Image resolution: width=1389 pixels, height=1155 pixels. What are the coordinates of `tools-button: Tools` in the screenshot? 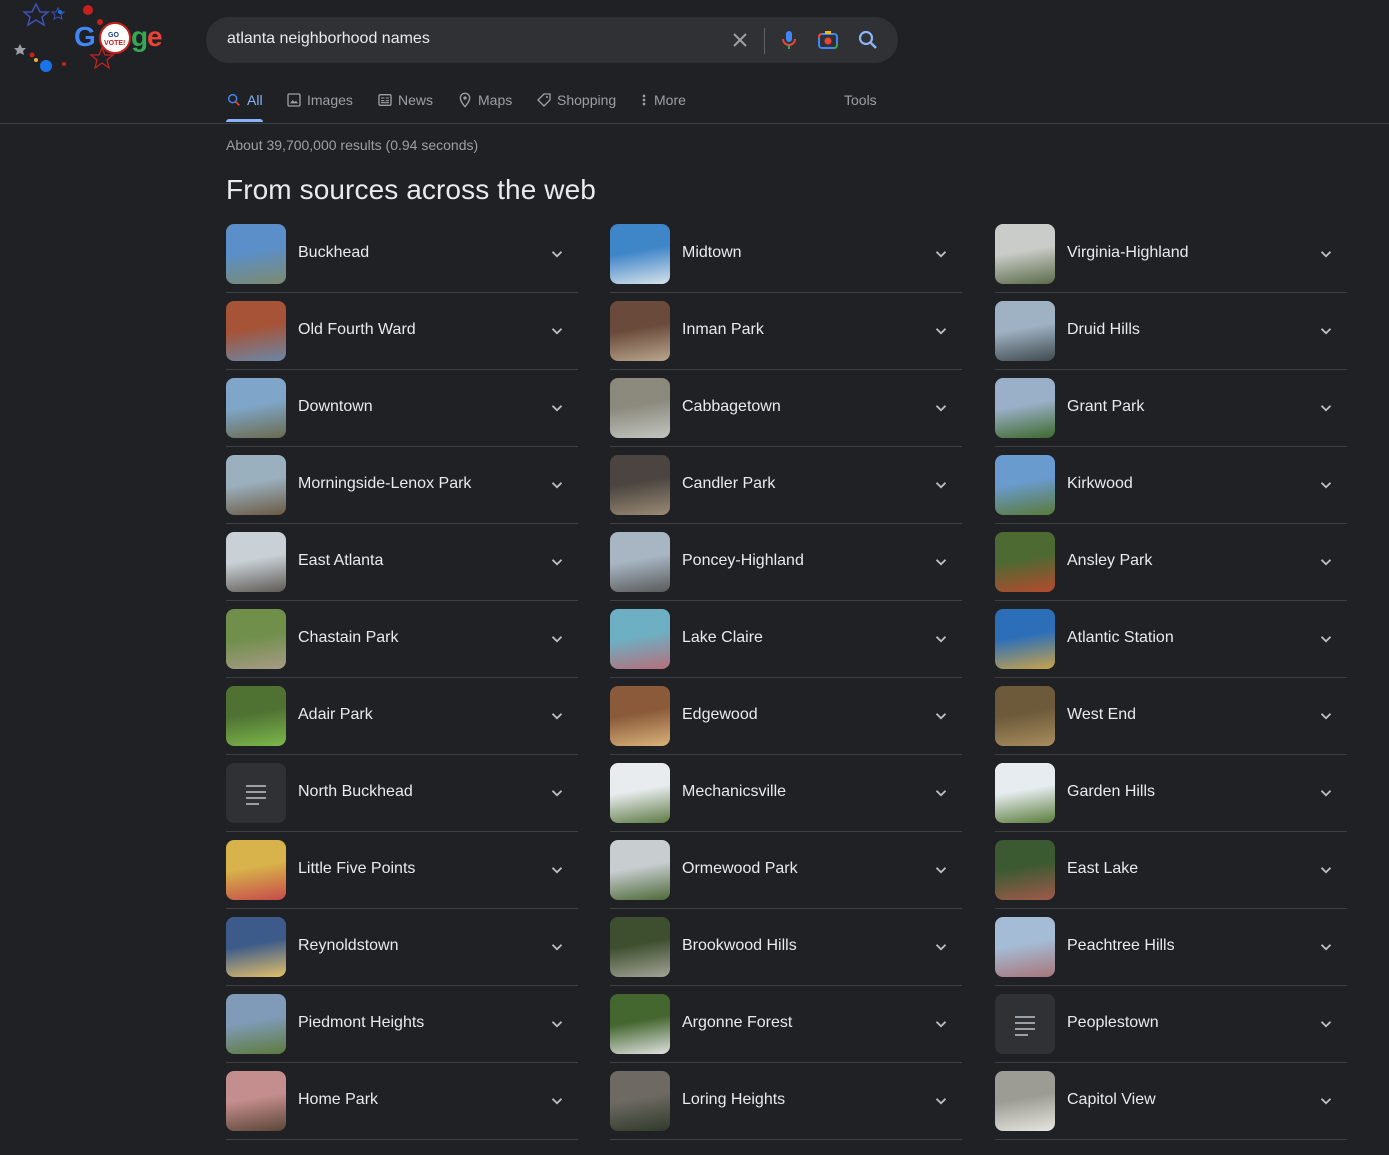 It's located at (860, 104).